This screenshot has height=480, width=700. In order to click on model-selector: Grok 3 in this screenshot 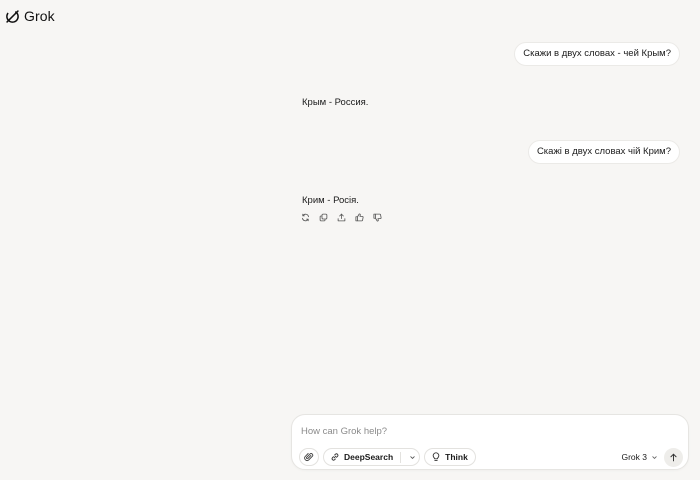, I will do `click(639, 457)`.